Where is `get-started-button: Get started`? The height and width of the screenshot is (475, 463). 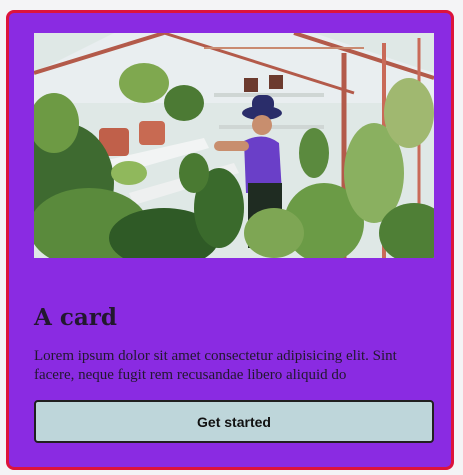 get-started-button: Get started is located at coordinates (234, 421).